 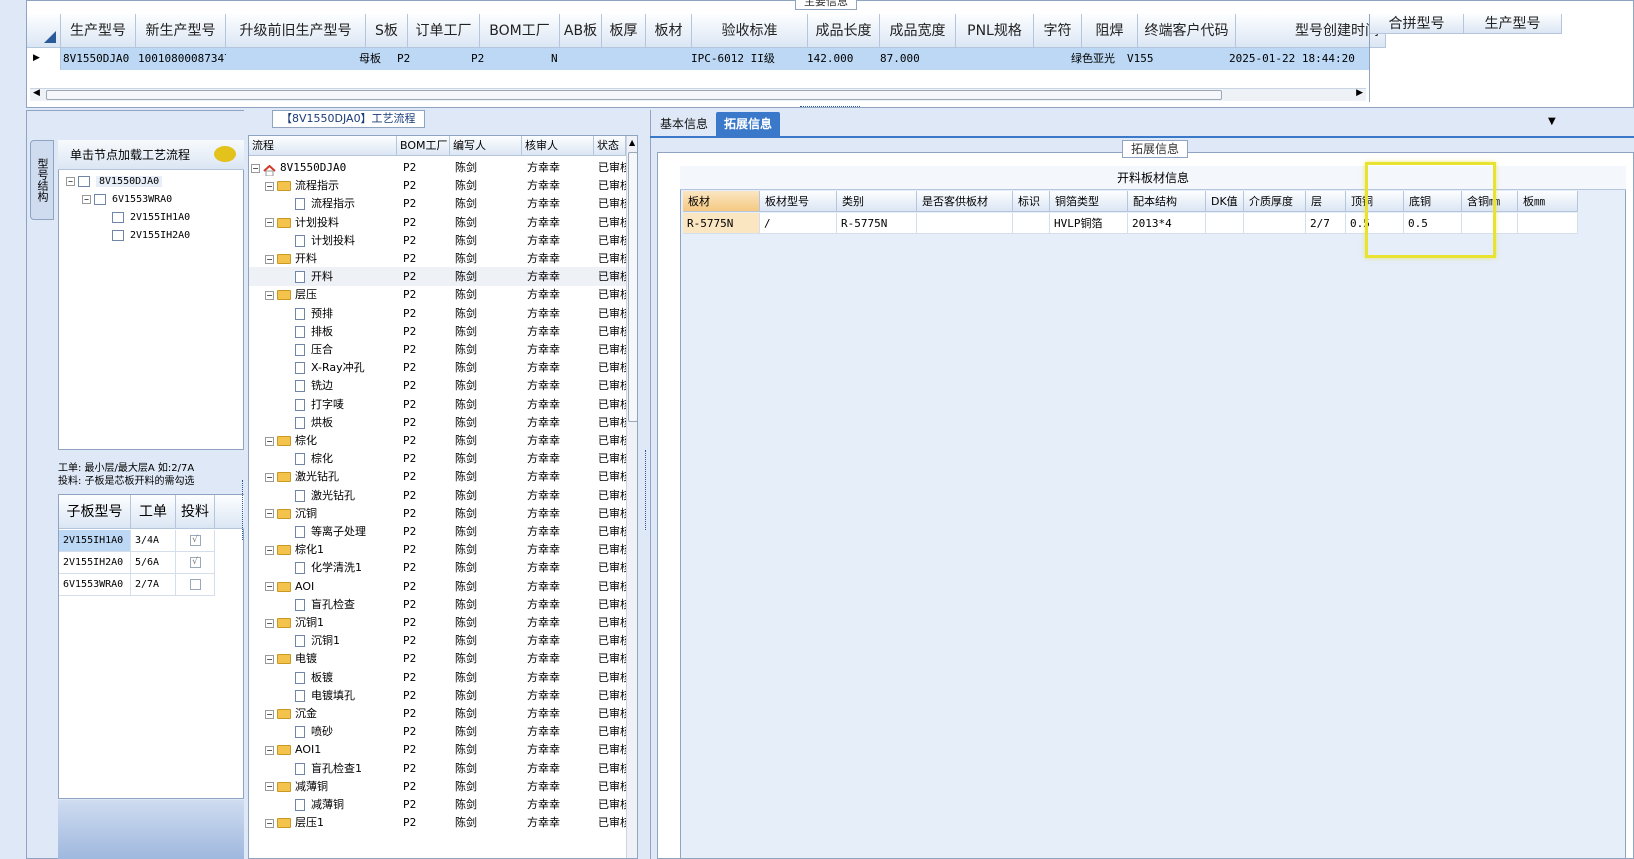 What do you see at coordinates (423, 146) in the screenshot?
I see `header-bom-factory: BOM工厂` at bounding box center [423, 146].